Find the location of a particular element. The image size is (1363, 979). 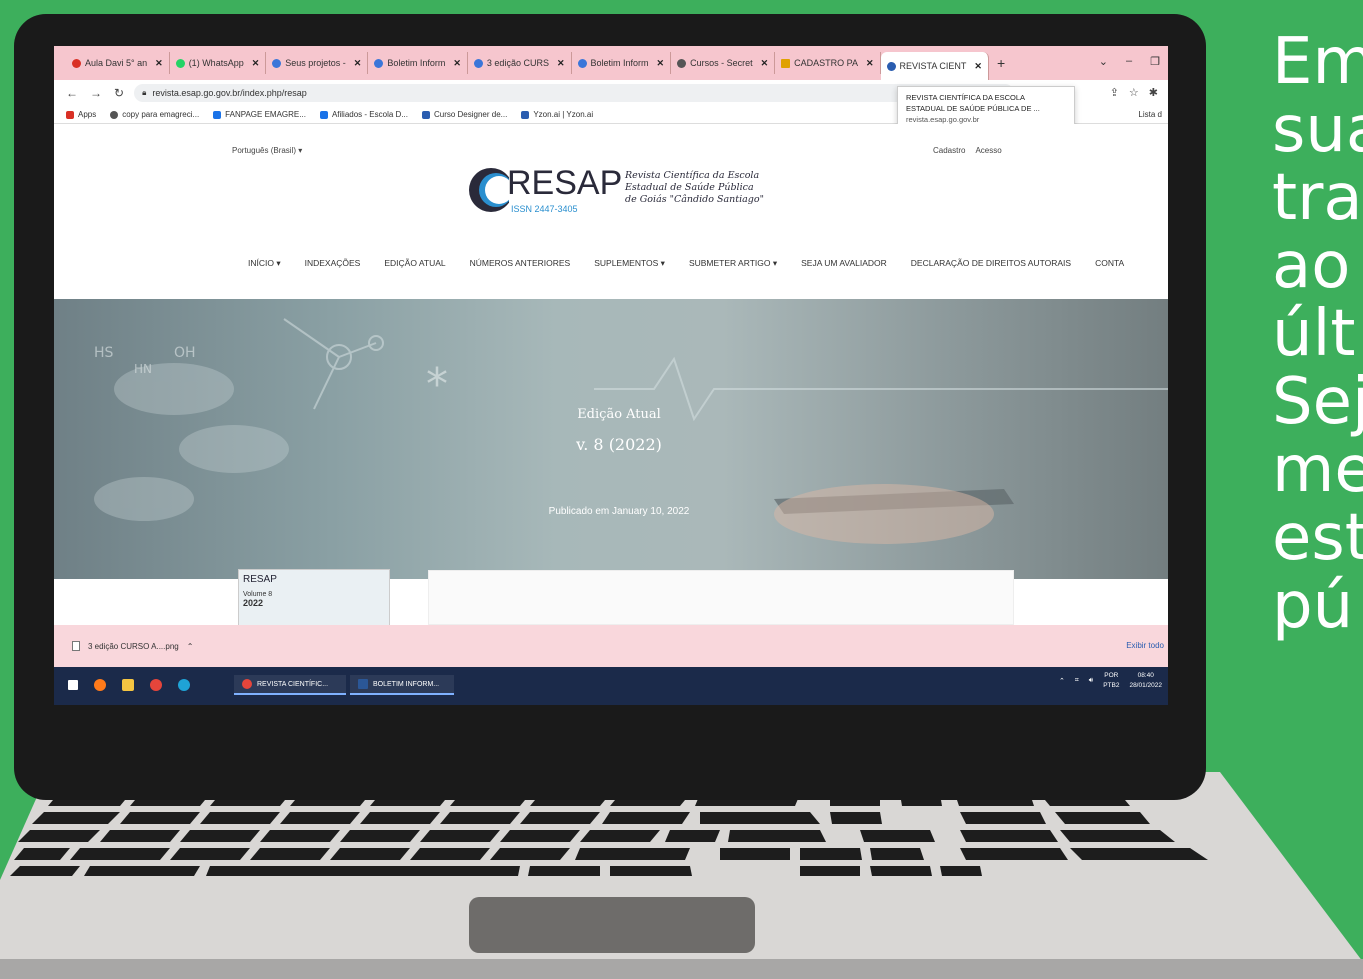

toolbar-icons: ⇪ ☆ ✱ is located at coordinates (1134, 92).